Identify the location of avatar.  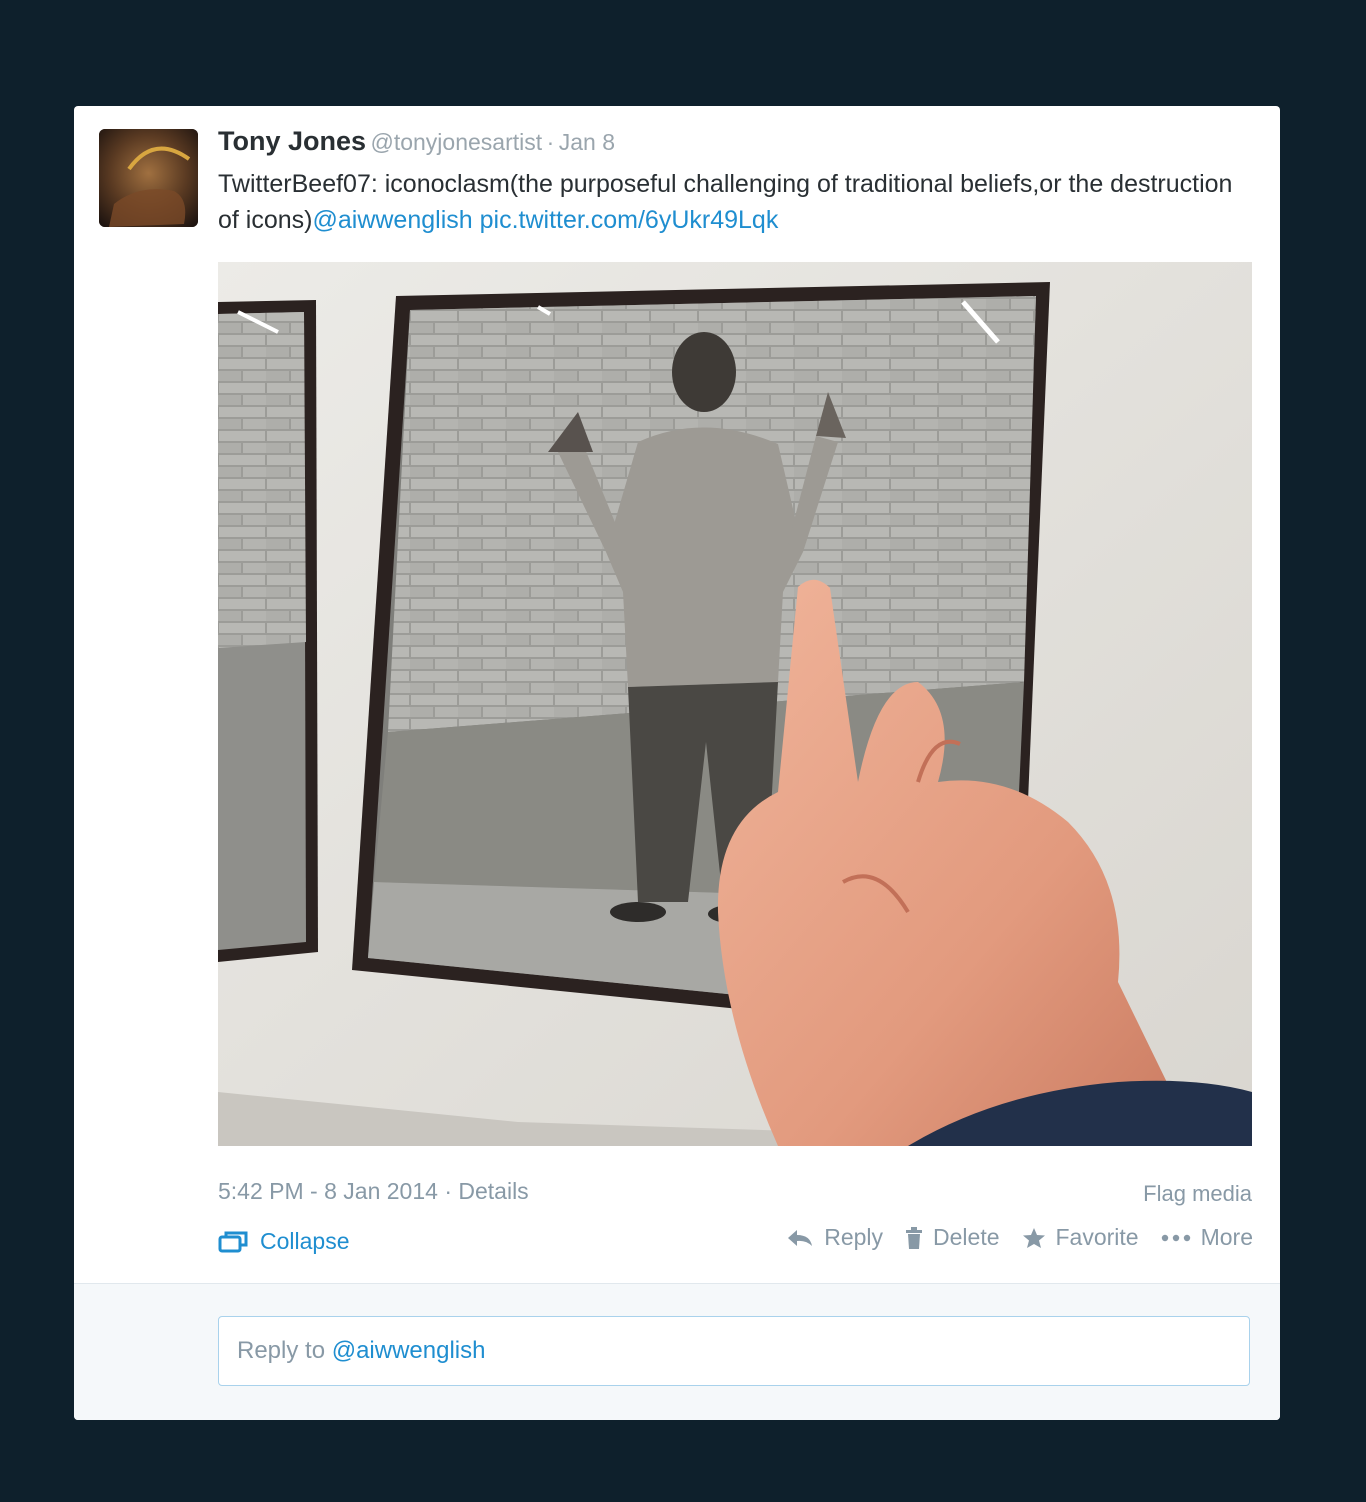
(148, 178).